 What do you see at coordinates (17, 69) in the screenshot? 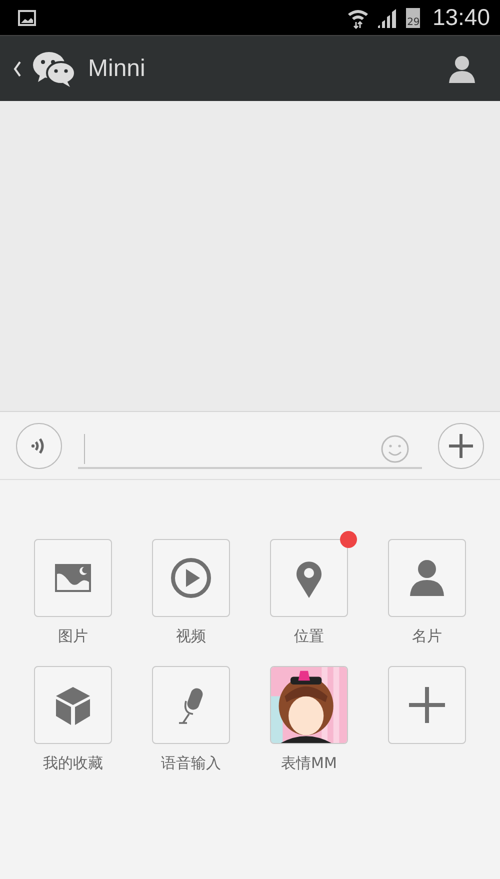
I see `back-icon` at bounding box center [17, 69].